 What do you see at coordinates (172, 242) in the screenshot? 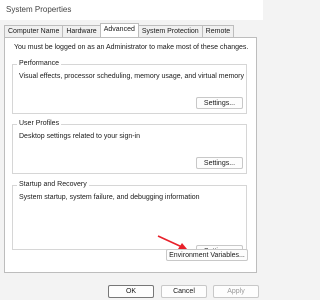
I see `red-arrow-annotation` at bounding box center [172, 242].